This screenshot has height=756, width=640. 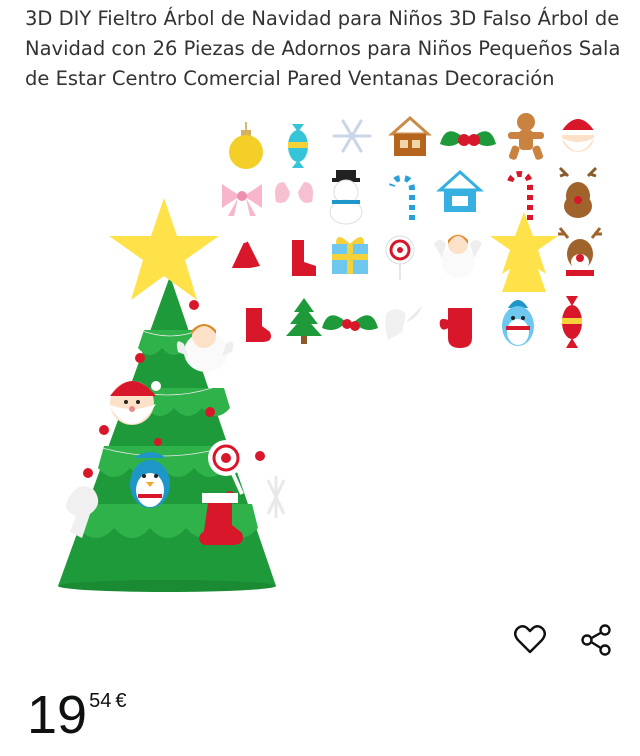 I want to click on share-icon, so click(x=596, y=640).